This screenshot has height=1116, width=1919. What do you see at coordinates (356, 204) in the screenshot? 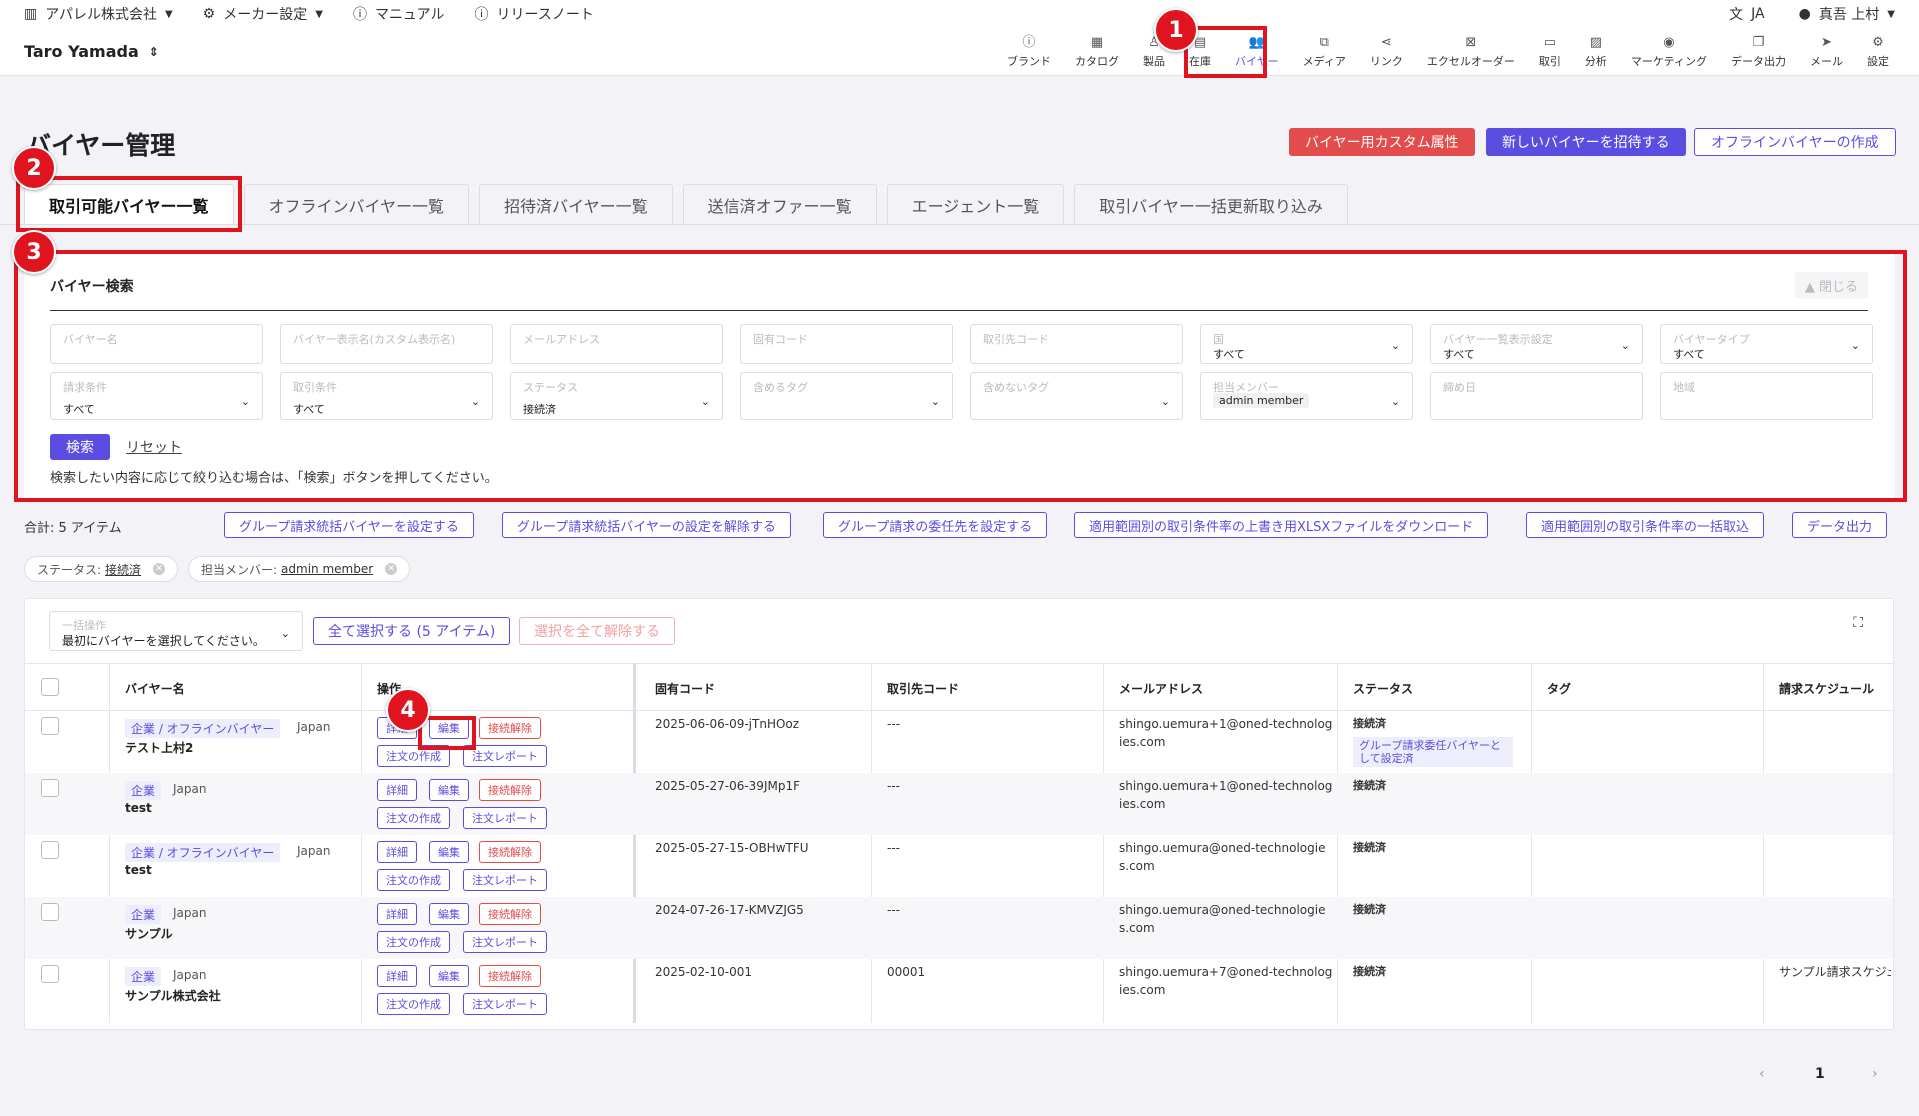
I see `tab-offline-buyers: オフラインバイヤー一覧` at bounding box center [356, 204].